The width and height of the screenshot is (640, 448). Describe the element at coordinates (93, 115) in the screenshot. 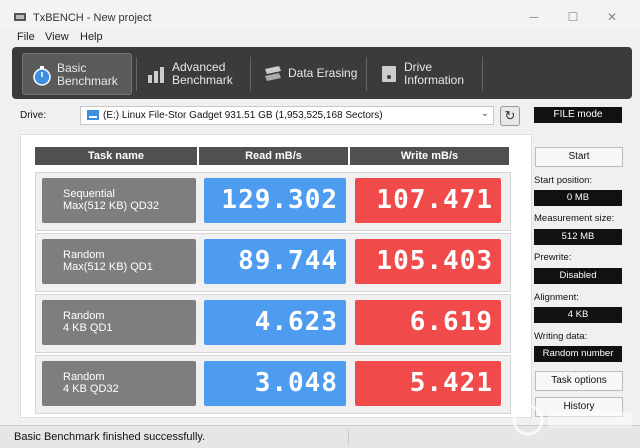

I see `disk-icon` at that location.